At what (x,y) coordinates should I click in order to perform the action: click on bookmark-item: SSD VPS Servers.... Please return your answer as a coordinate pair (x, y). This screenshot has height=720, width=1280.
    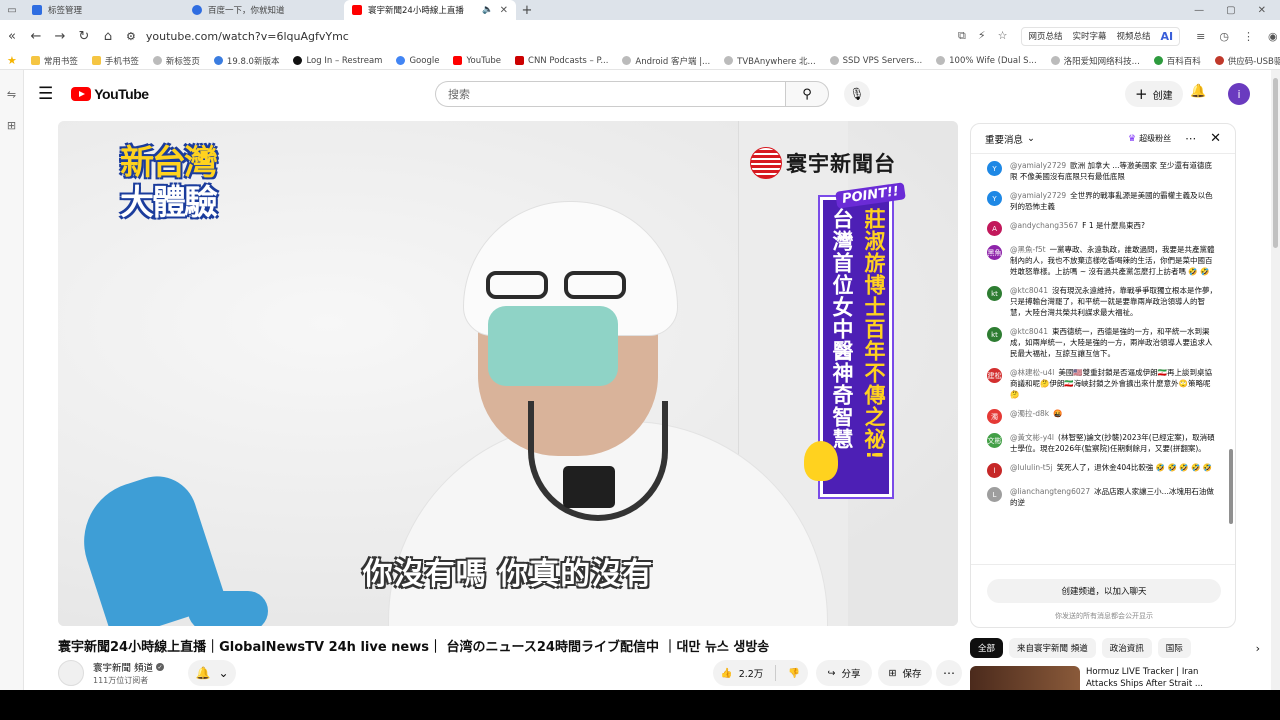
    Looking at the image, I should click on (876, 61).